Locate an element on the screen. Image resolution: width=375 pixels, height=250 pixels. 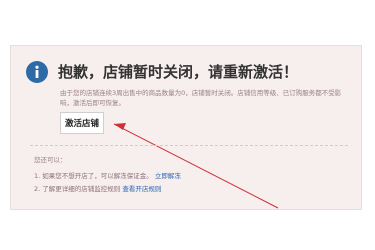
alternative-item: 1. 如果您不想开店了，可以解冻保证金。 立即解冻 is located at coordinates (107, 175).